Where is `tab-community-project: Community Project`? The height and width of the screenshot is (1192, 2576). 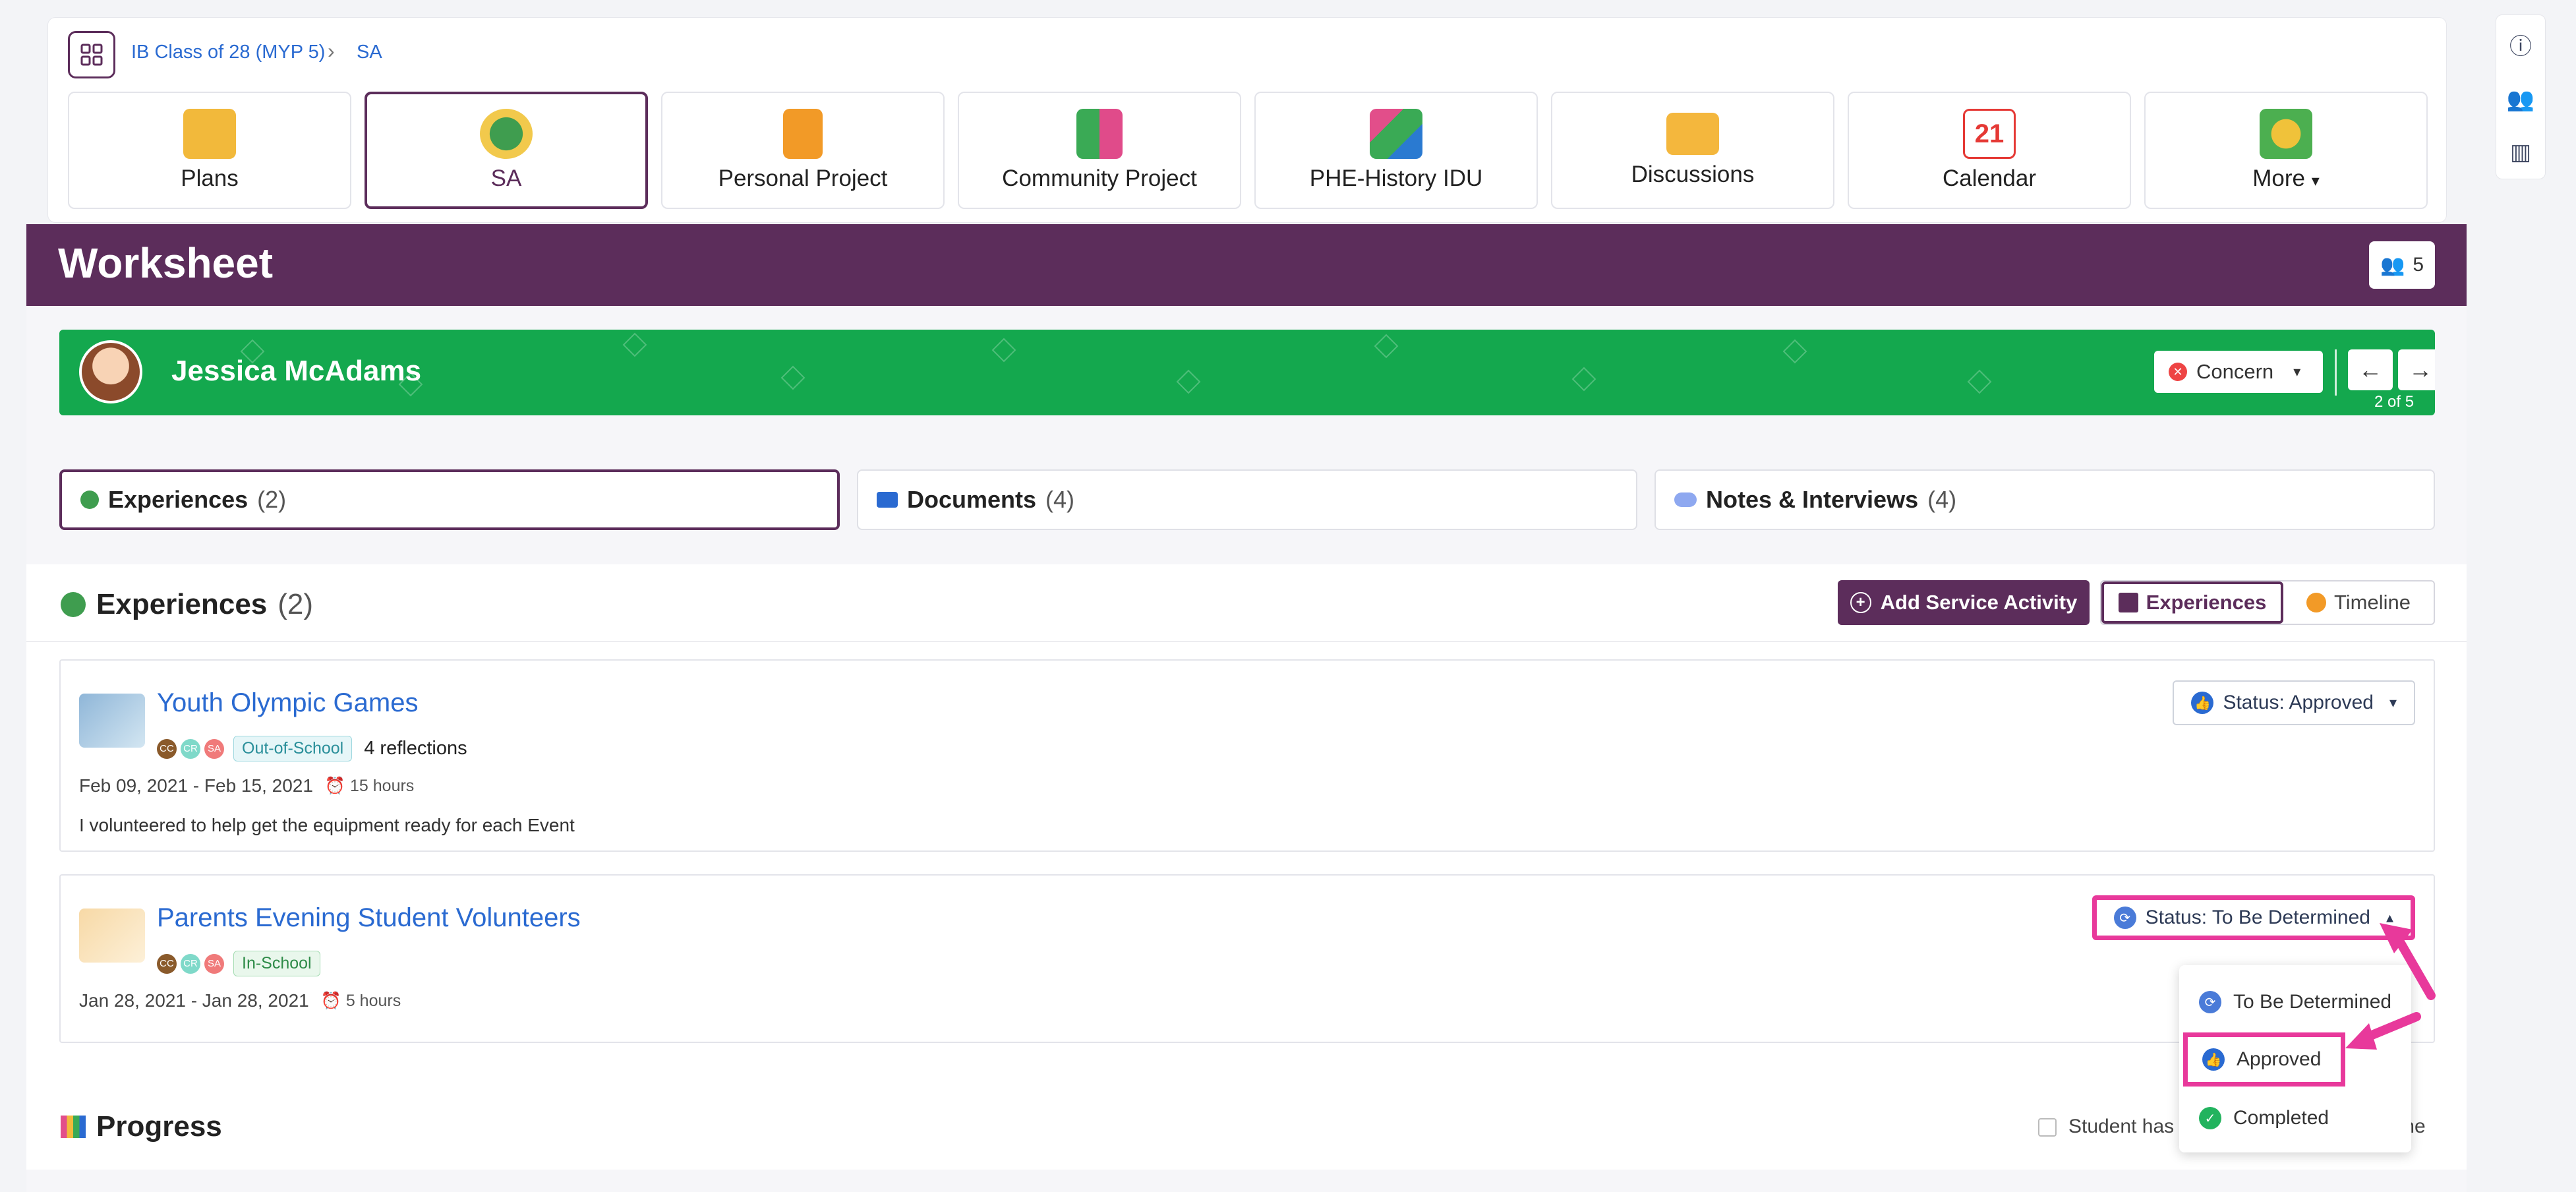 tab-community-project: Community Project is located at coordinates (1099, 151).